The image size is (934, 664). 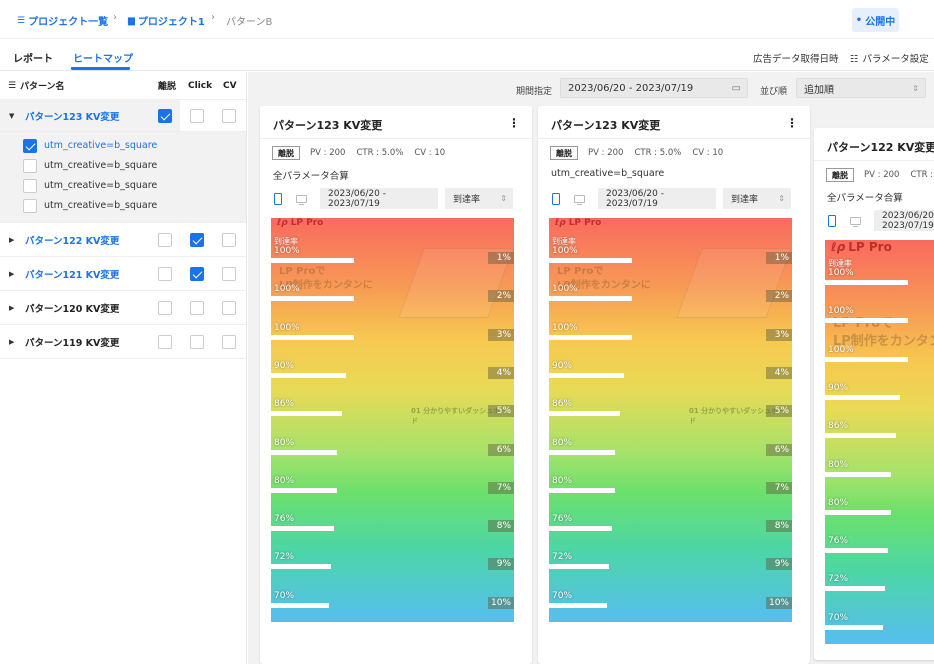 What do you see at coordinates (72, 274) in the screenshot?
I see `pattern-name: パターン121 KV変更` at bounding box center [72, 274].